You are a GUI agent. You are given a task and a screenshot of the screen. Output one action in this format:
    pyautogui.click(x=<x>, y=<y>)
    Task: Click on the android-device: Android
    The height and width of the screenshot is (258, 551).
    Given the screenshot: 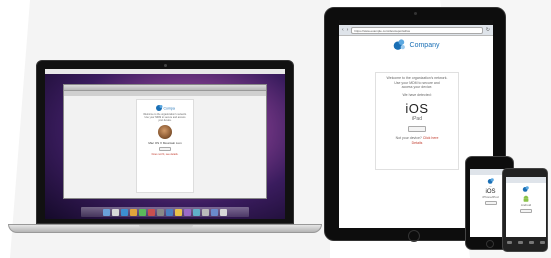 What is the action you would take?
    pyautogui.click(x=525, y=210)
    